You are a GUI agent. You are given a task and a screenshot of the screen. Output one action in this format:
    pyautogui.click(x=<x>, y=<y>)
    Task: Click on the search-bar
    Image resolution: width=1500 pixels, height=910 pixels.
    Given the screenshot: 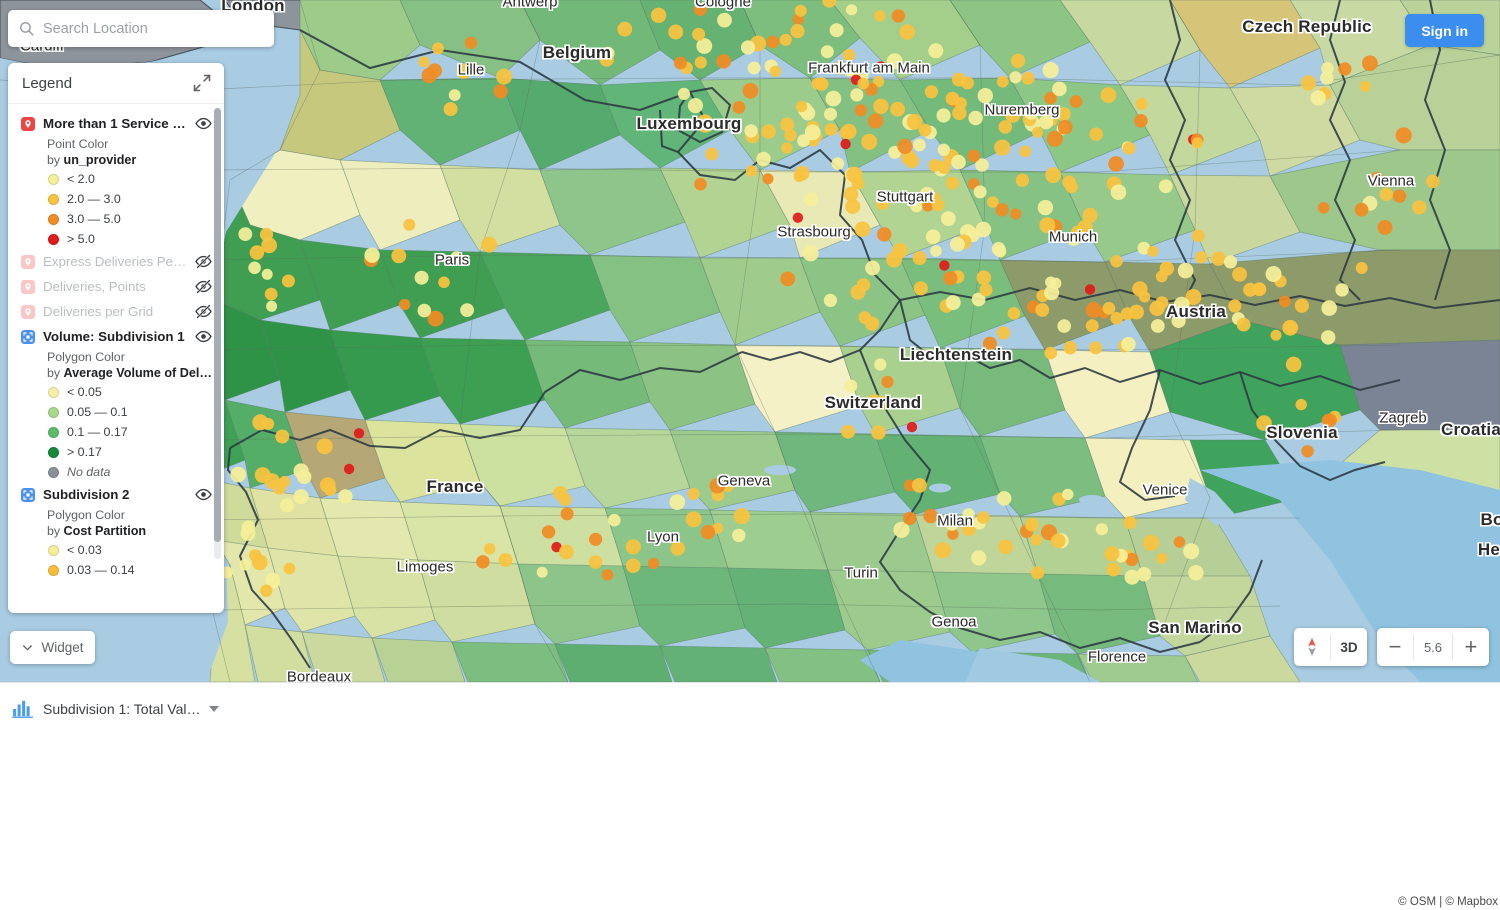 What is the action you would take?
    pyautogui.click(x=141, y=28)
    